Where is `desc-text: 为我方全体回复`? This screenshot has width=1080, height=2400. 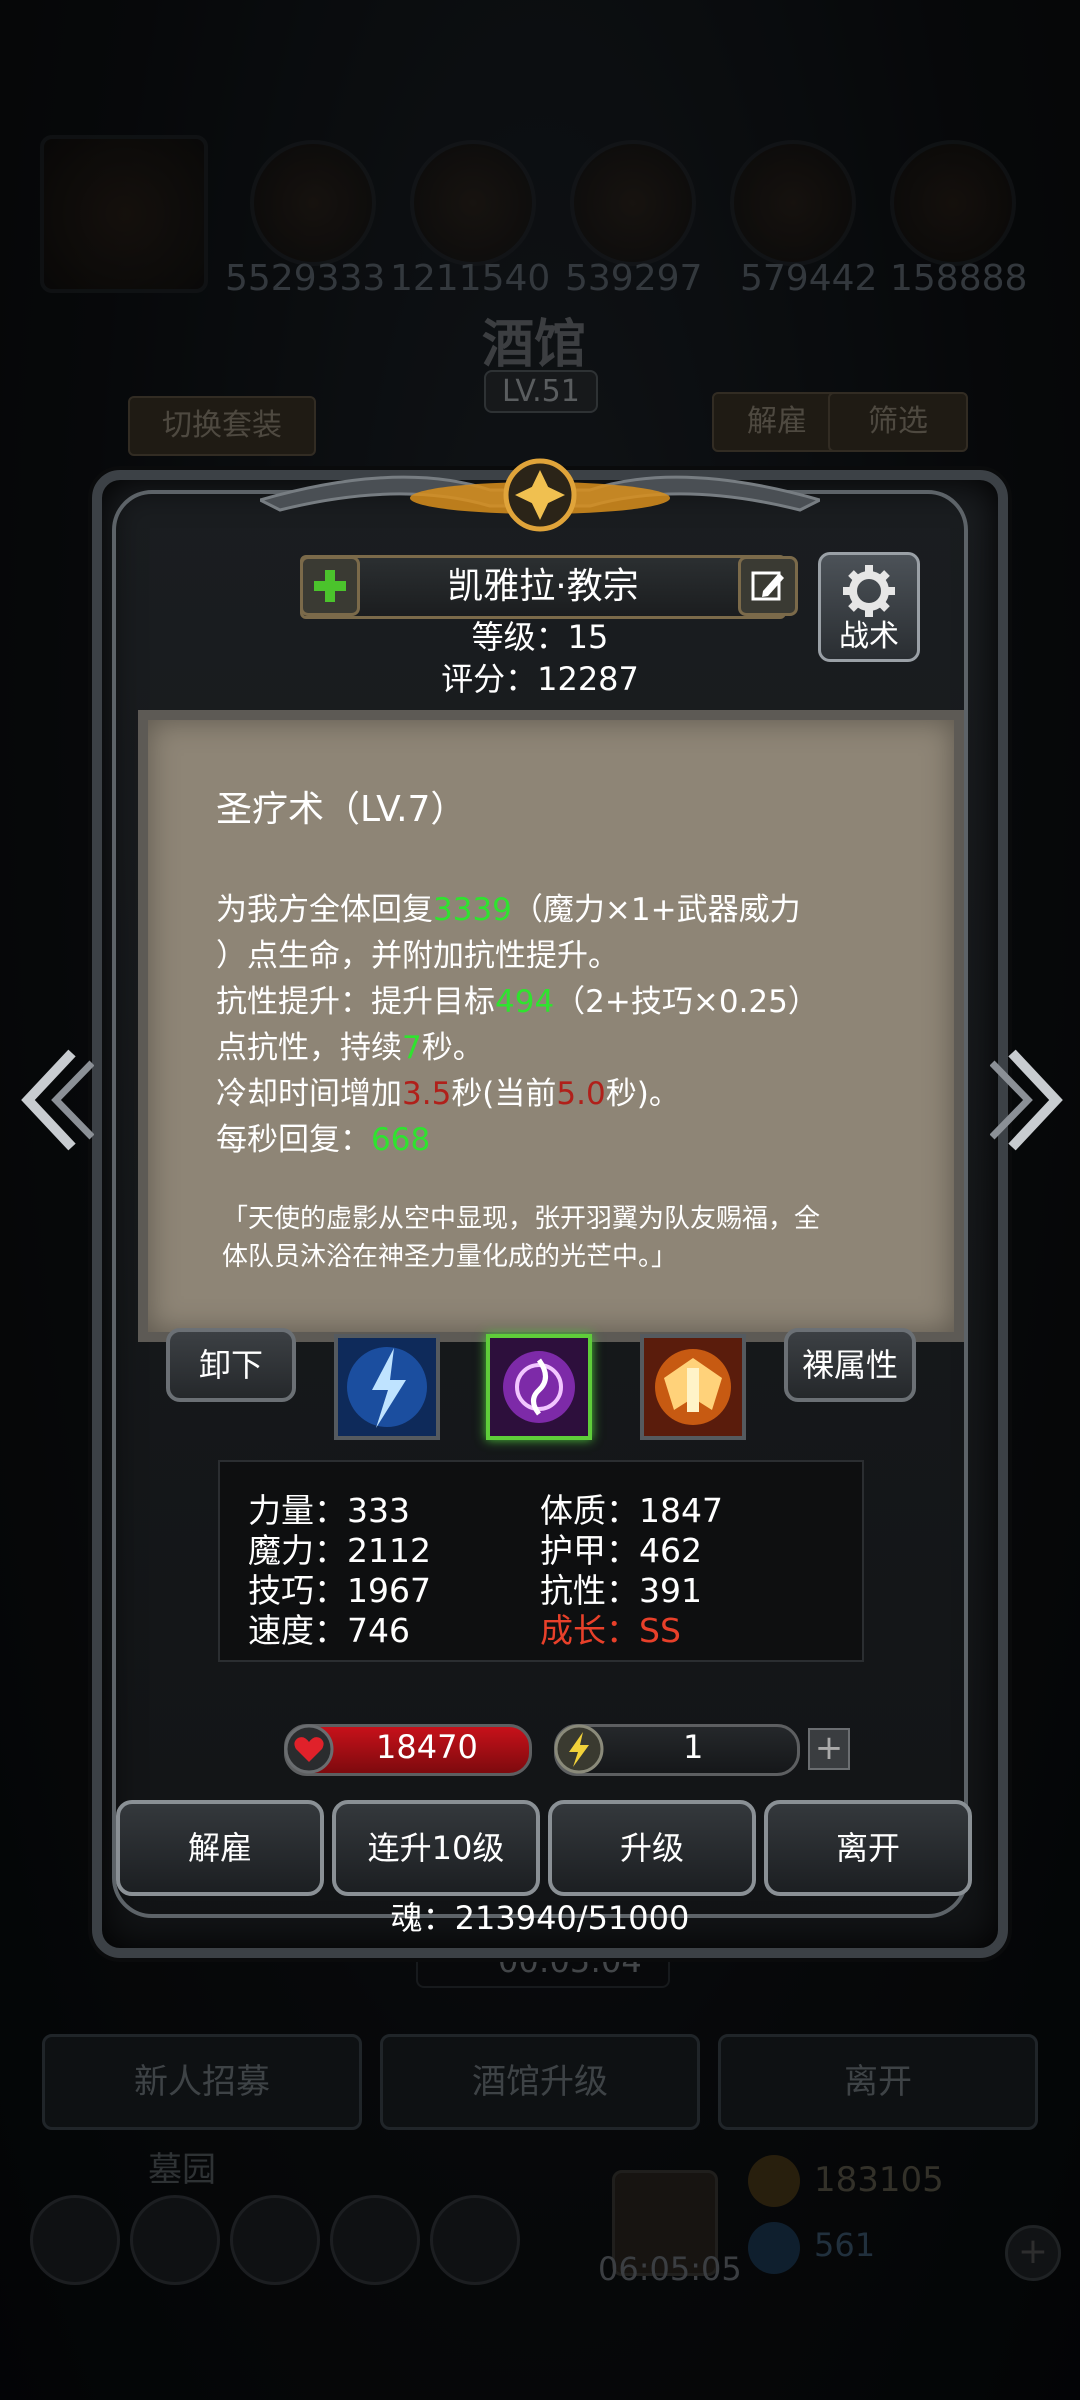 desc-text: 为我方全体回复 is located at coordinates (324, 910).